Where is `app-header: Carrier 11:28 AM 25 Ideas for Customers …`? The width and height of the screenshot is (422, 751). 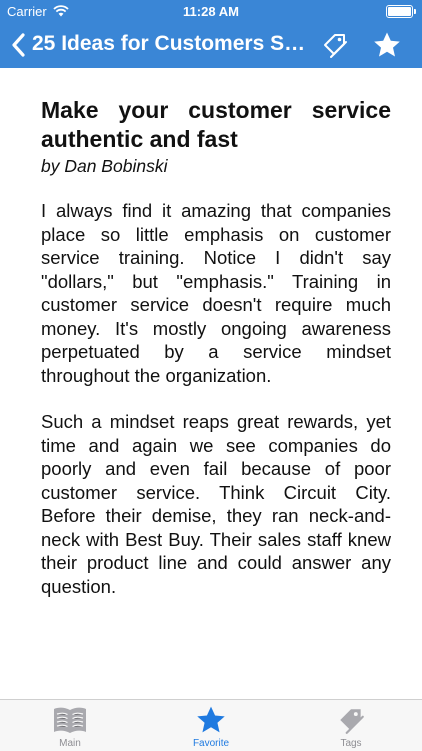
app-header: Carrier 11:28 AM 25 Ideas for Customers … is located at coordinates (211, 34).